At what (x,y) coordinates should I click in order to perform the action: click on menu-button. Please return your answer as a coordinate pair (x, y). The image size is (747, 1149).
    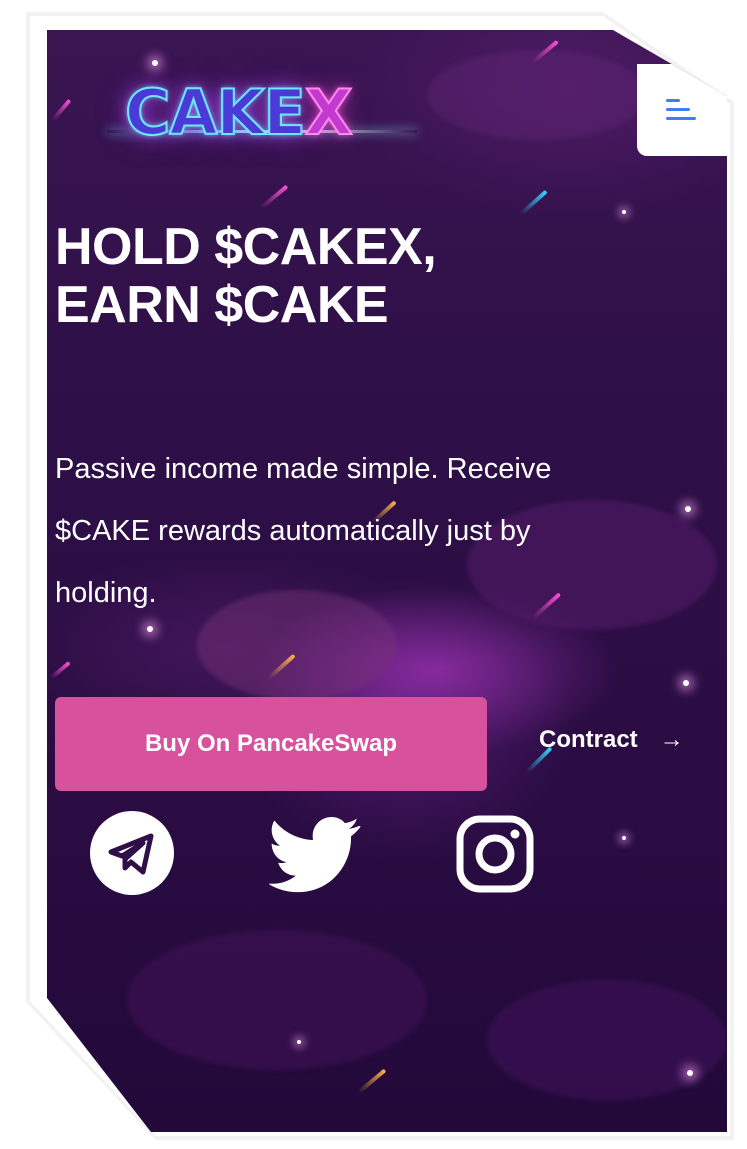
    Looking at the image, I should click on (682, 110).